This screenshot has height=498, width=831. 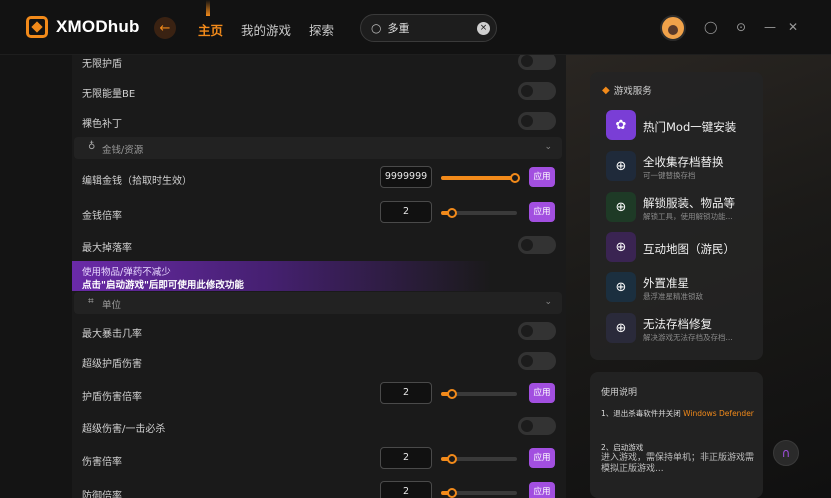 What do you see at coordinates (683, 162) in the screenshot?
I see `service-name: 全收集存档替换` at bounding box center [683, 162].